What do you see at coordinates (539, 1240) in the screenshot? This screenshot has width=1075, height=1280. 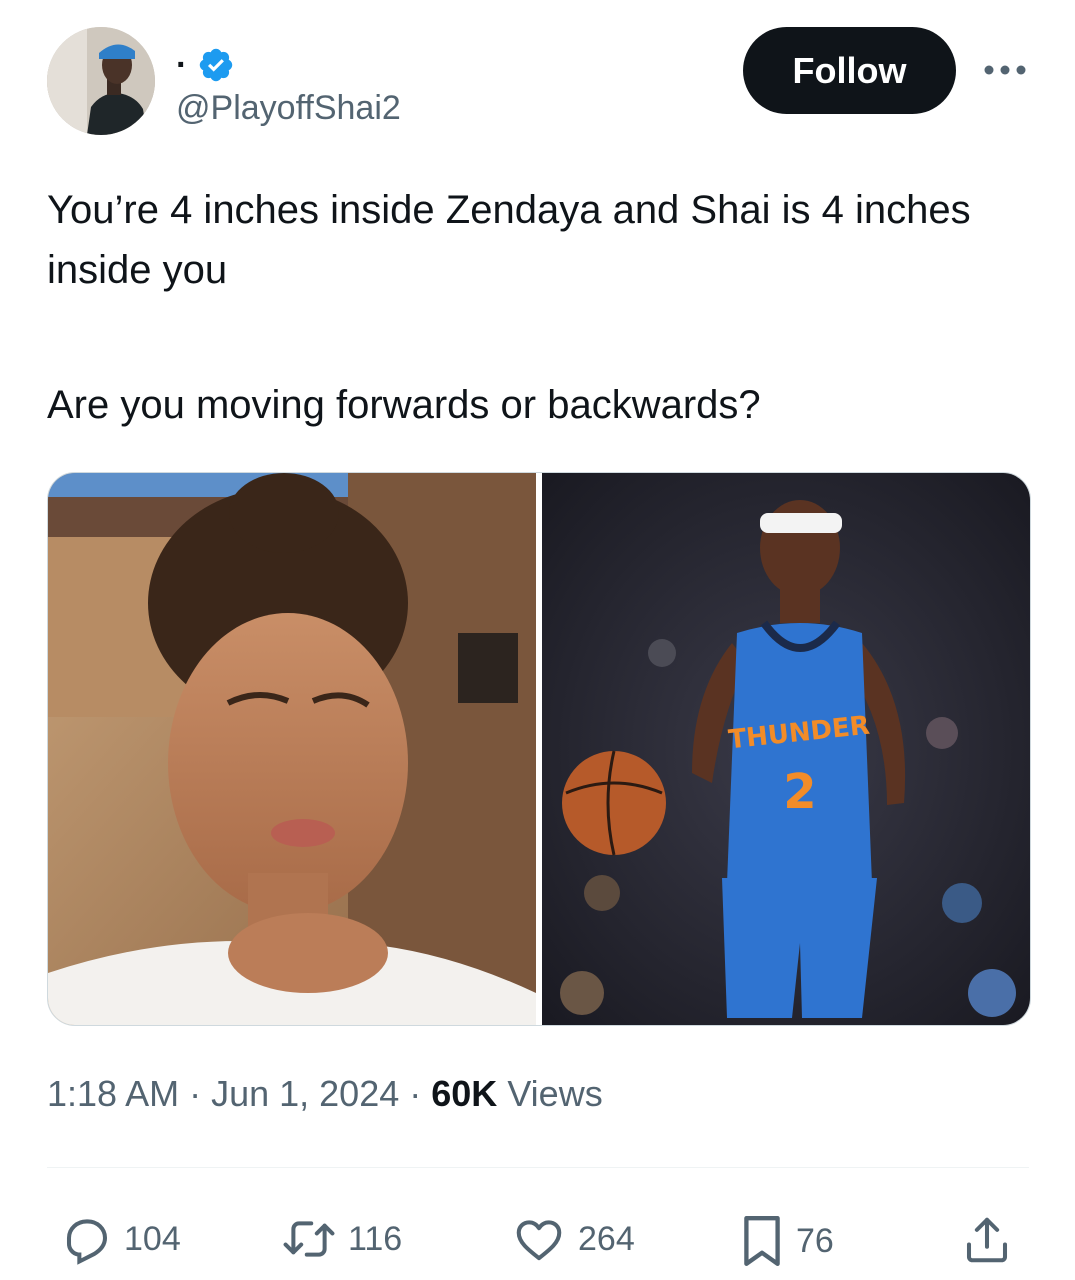 I see `heart-icon` at bounding box center [539, 1240].